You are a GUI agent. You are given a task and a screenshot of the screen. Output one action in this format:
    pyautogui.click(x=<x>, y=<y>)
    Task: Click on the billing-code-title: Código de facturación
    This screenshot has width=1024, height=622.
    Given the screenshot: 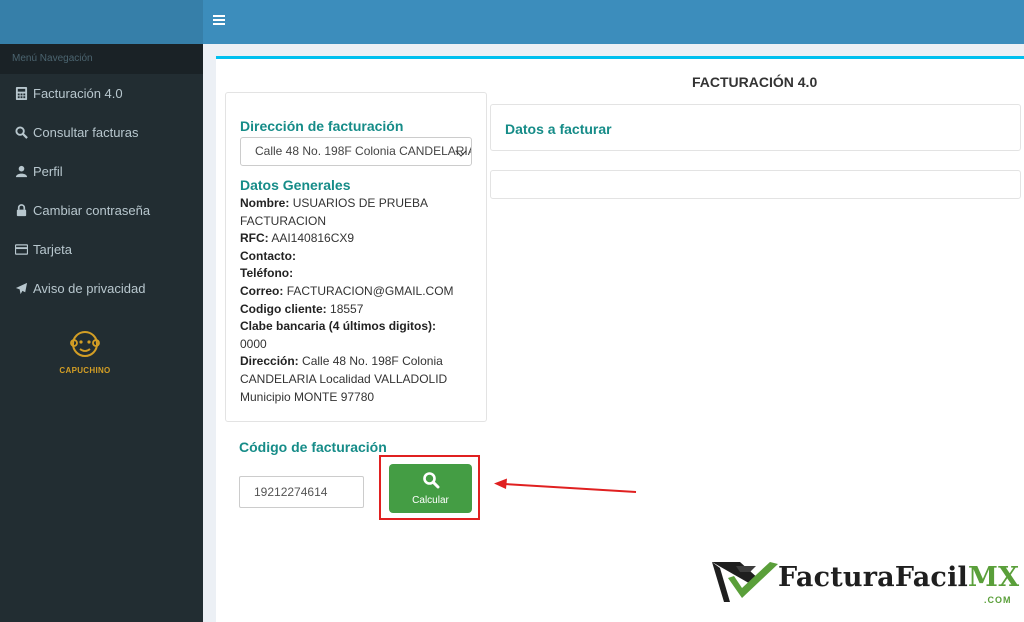 What is the action you would take?
    pyautogui.click(x=313, y=447)
    